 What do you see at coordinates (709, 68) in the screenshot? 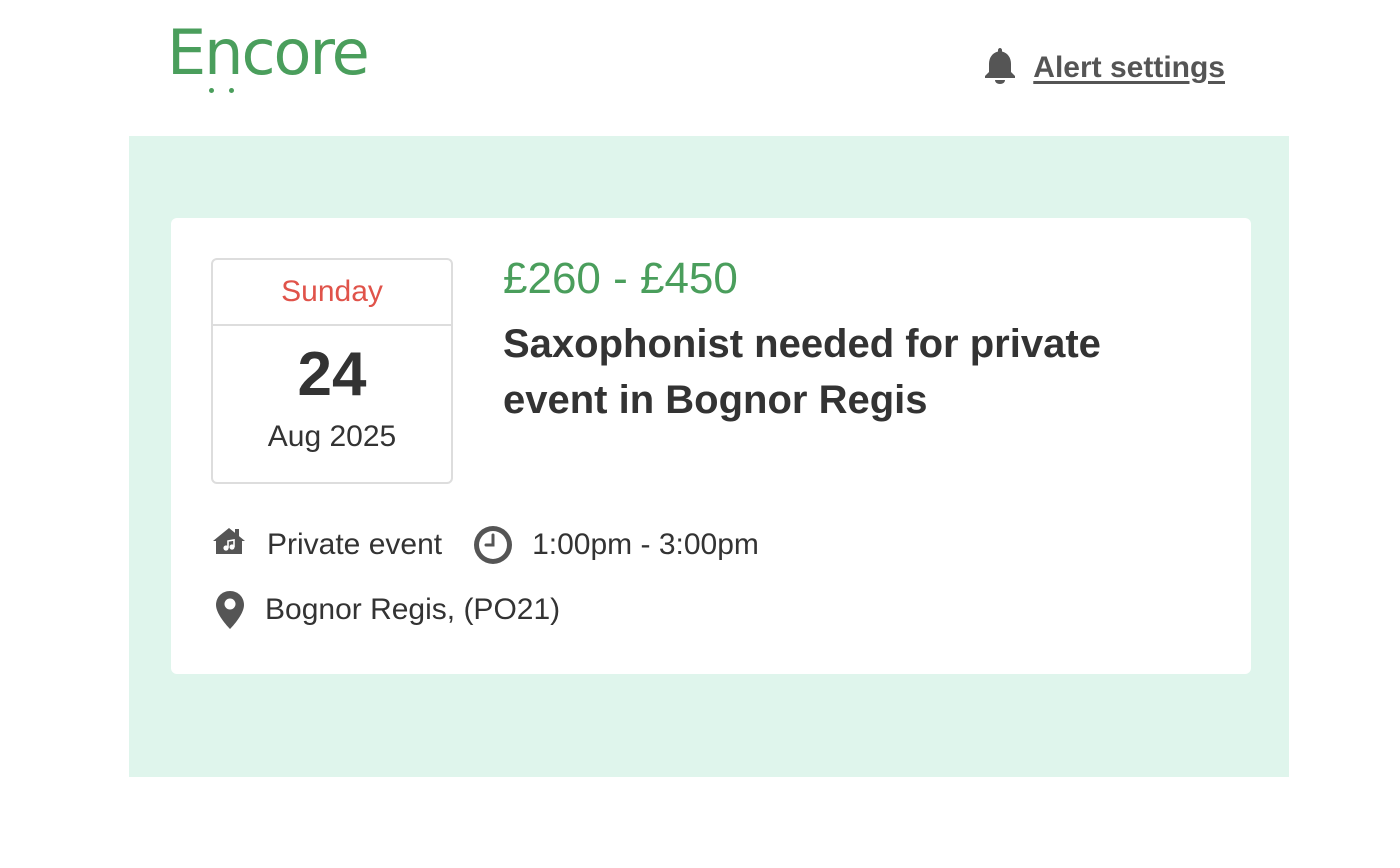
I see `header: Encore Alert settings` at bounding box center [709, 68].